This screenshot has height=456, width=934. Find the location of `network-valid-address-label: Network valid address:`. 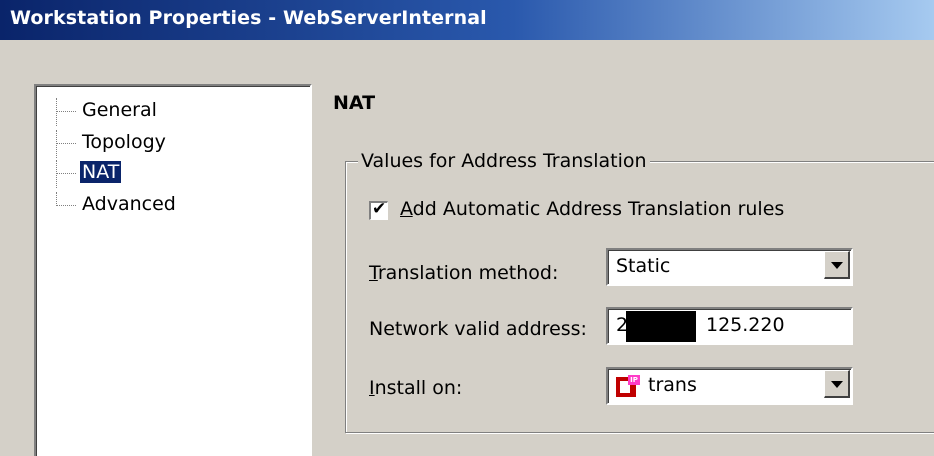

network-valid-address-label: Network valid address: is located at coordinates (478, 329).